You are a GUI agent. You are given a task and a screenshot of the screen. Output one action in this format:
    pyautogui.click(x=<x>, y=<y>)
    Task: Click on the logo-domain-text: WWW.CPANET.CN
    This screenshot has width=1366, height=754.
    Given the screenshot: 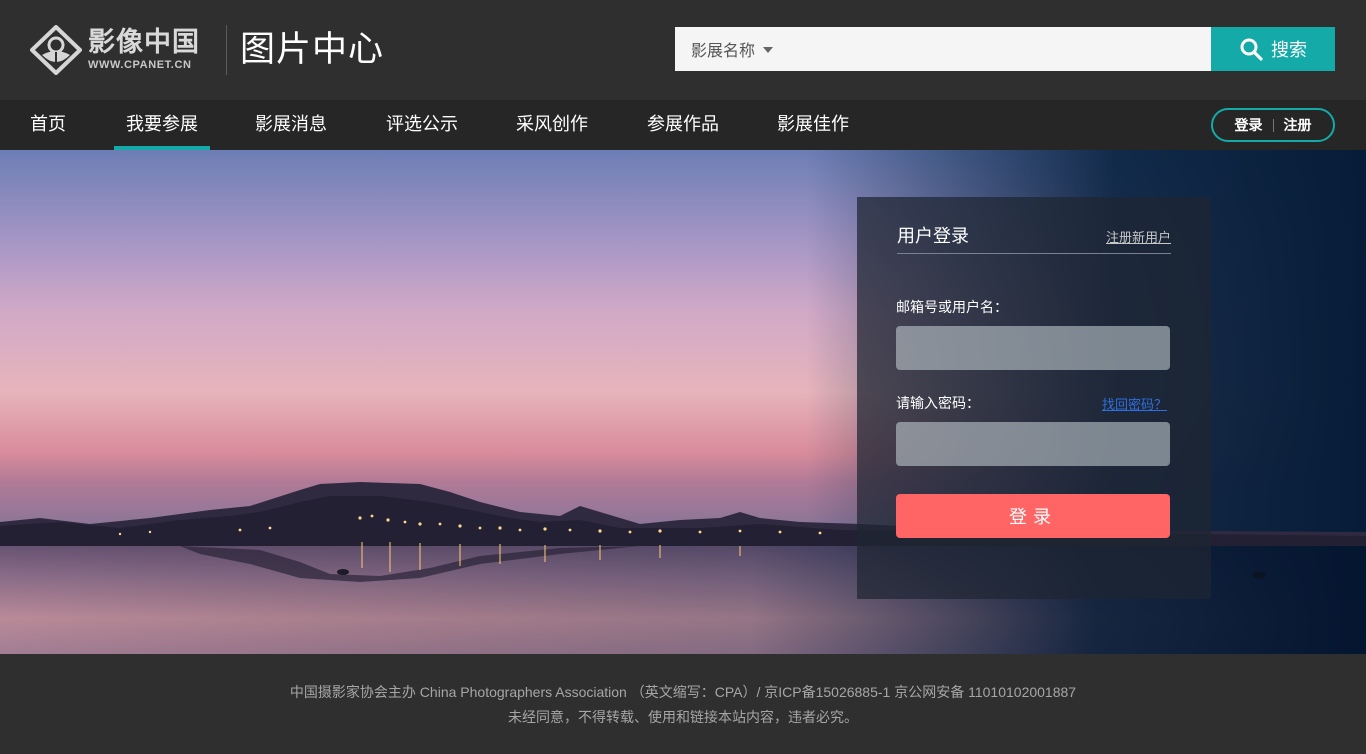 What is the action you would take?
    pyautogui.click(x=140, y=65)
    